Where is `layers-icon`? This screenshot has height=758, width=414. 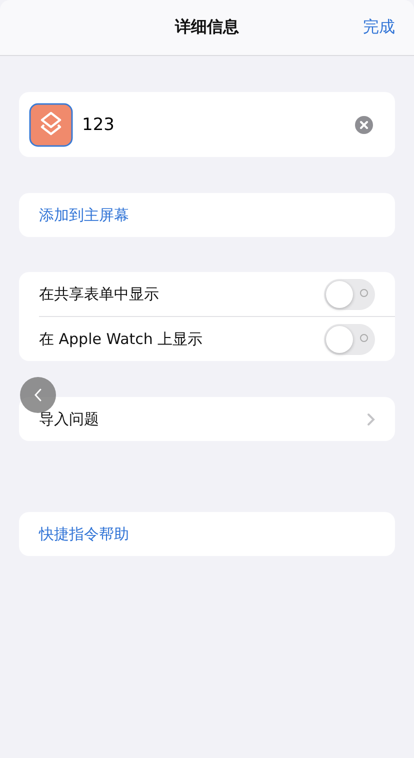 layers-icon is located at coordinates (51, 124).